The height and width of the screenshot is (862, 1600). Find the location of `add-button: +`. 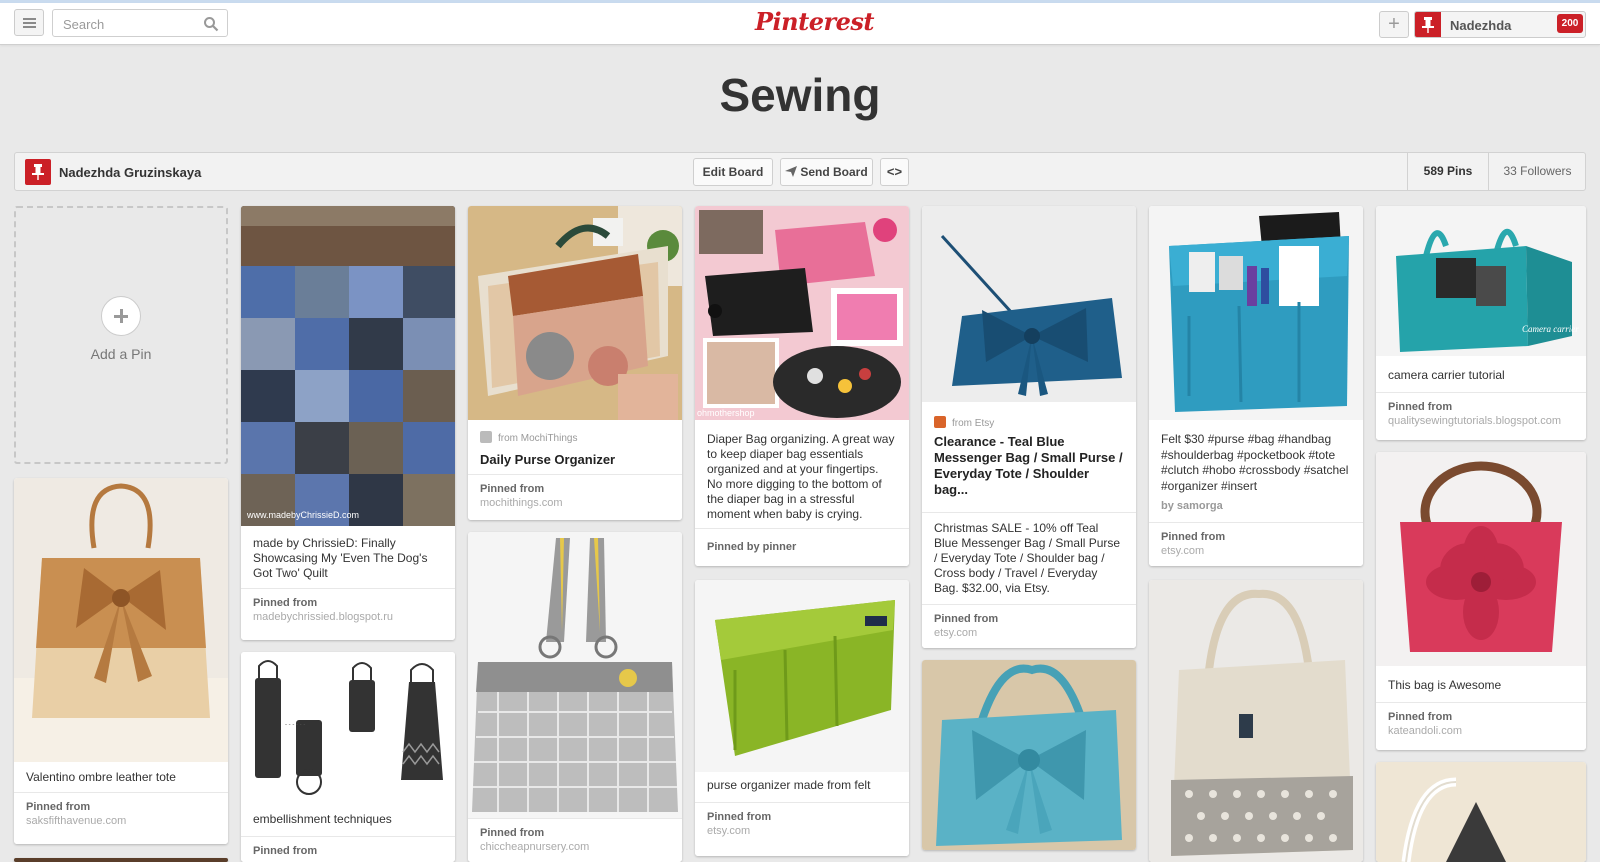

add-button: + is located at coordinates (1394, 24).